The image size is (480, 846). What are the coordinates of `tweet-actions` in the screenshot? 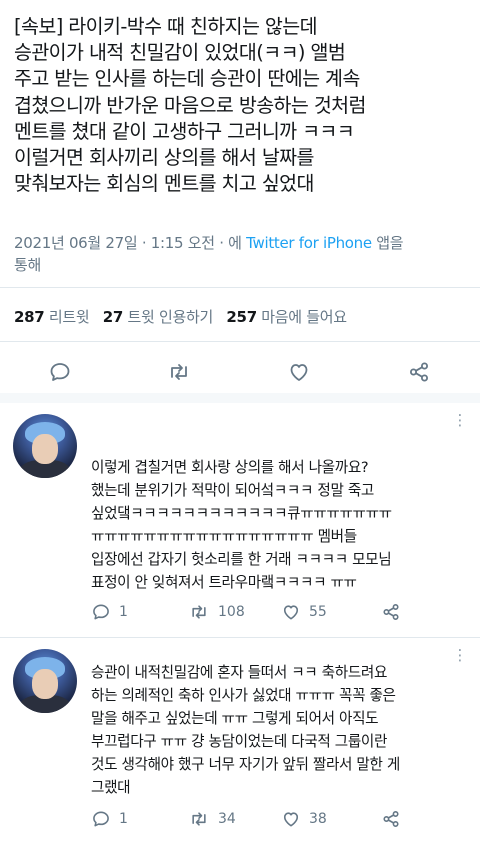 It's located at (240, 372).